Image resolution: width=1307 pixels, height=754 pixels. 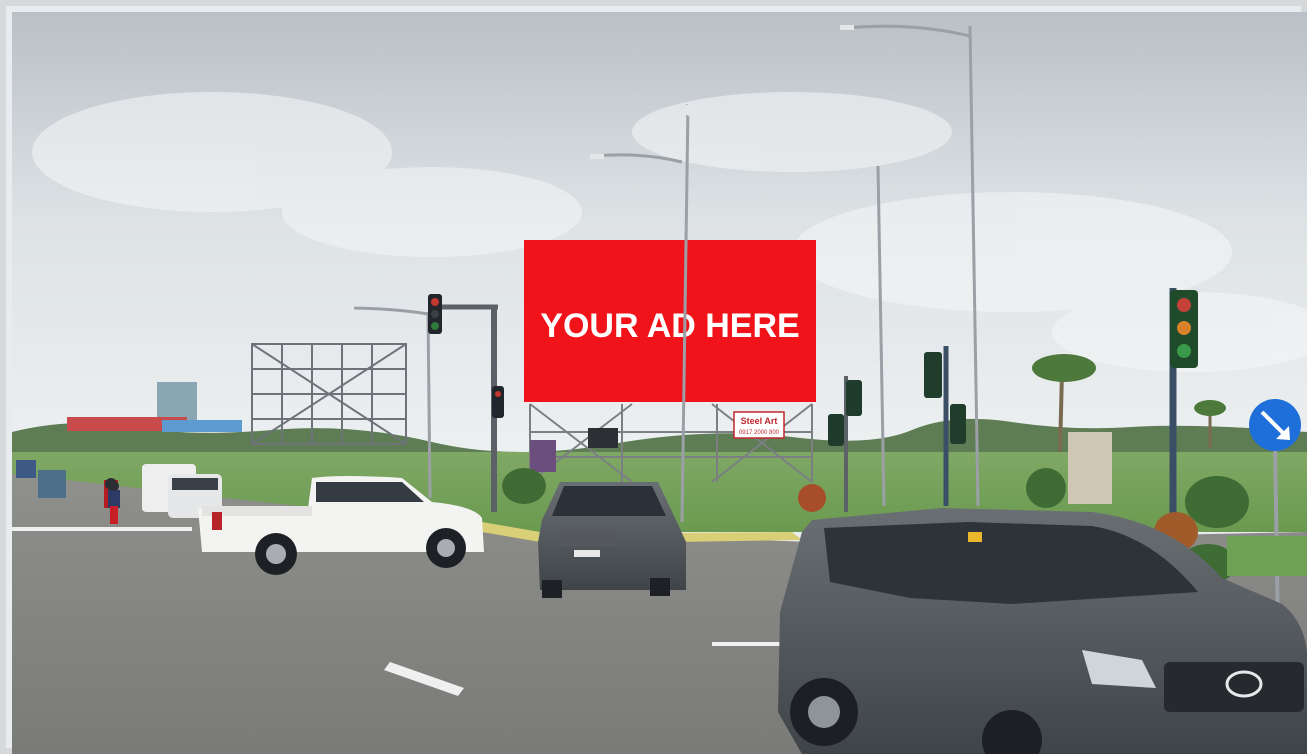 I want to click on billboard-text: YOUR AD HERE, so click(x=669, y=326).